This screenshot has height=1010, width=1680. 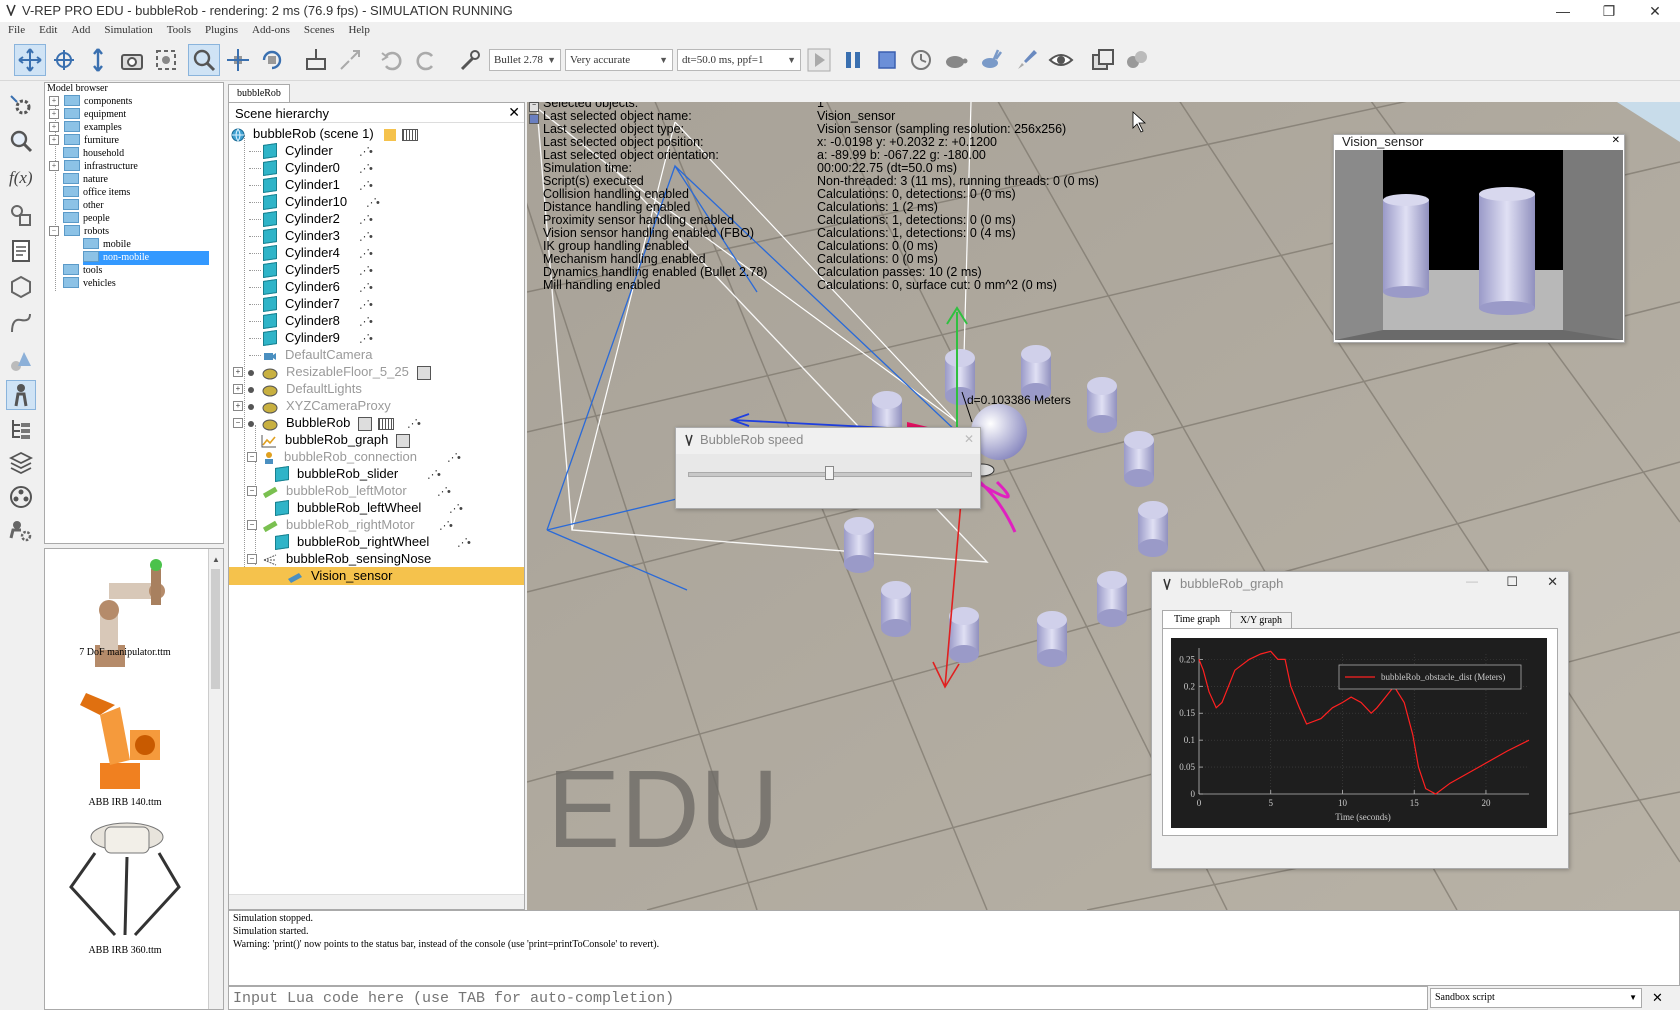 I want to click on layers-button, so click(x=21, y=463).